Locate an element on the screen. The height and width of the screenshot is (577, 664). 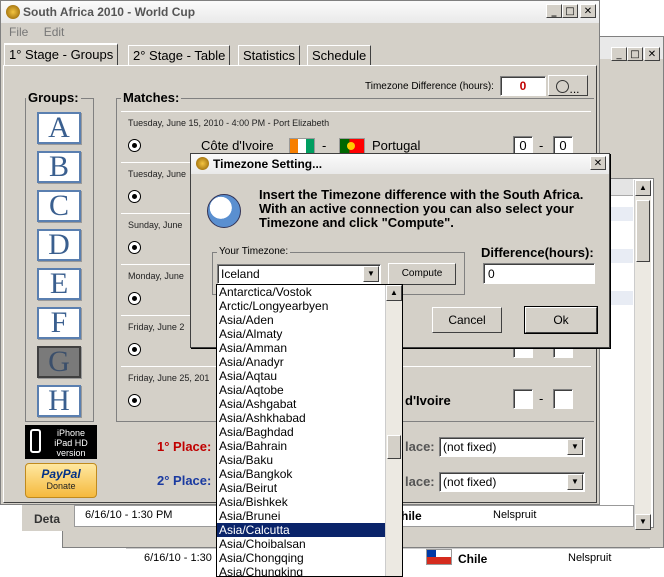
group-c-button: C is located at coordinates (59, 206).